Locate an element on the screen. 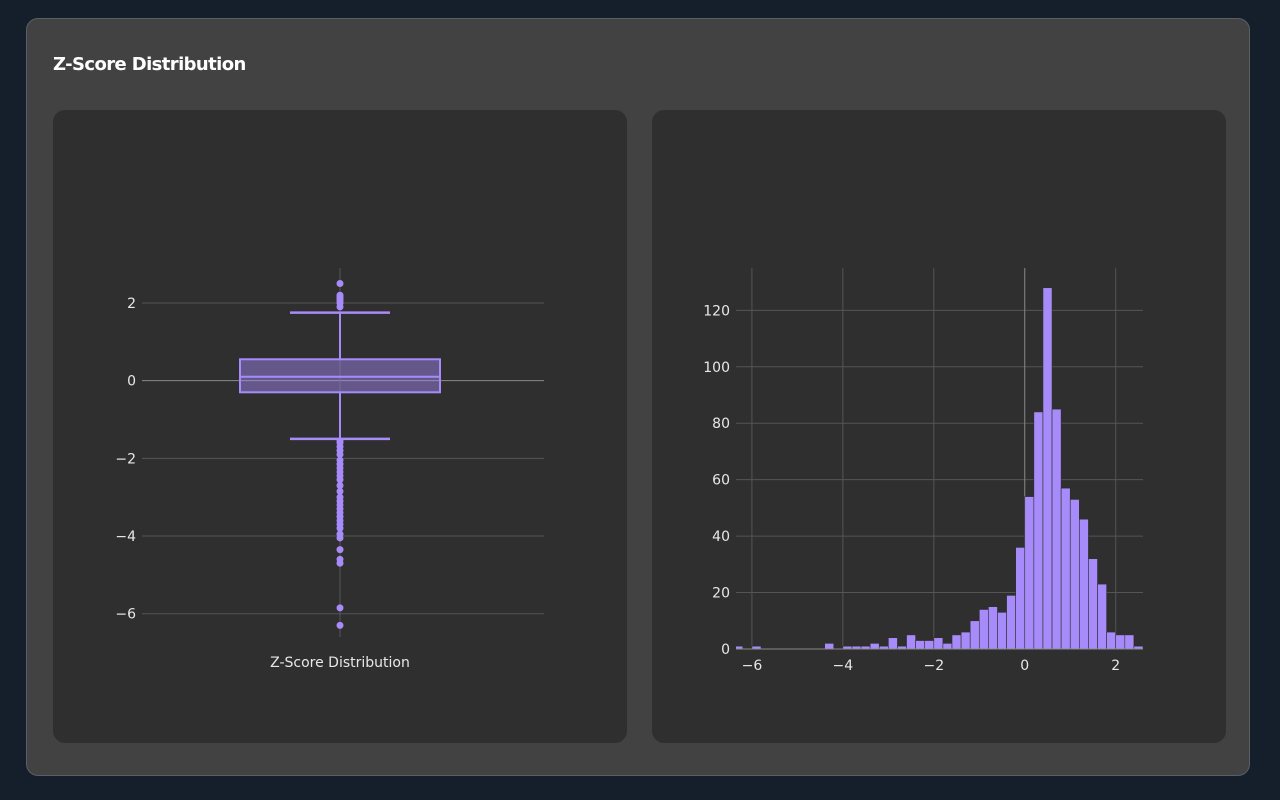  y-tick-label: 120 is located at coordinates (716, 311).